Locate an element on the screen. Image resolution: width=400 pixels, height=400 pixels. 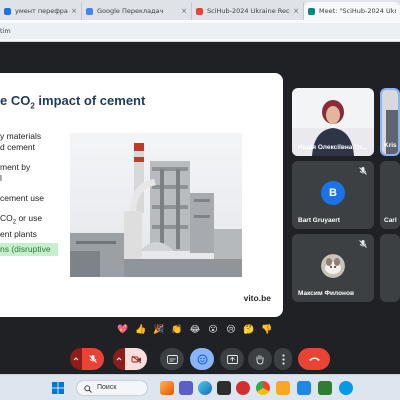
present-screen-button is located at coordinates (232, 359).